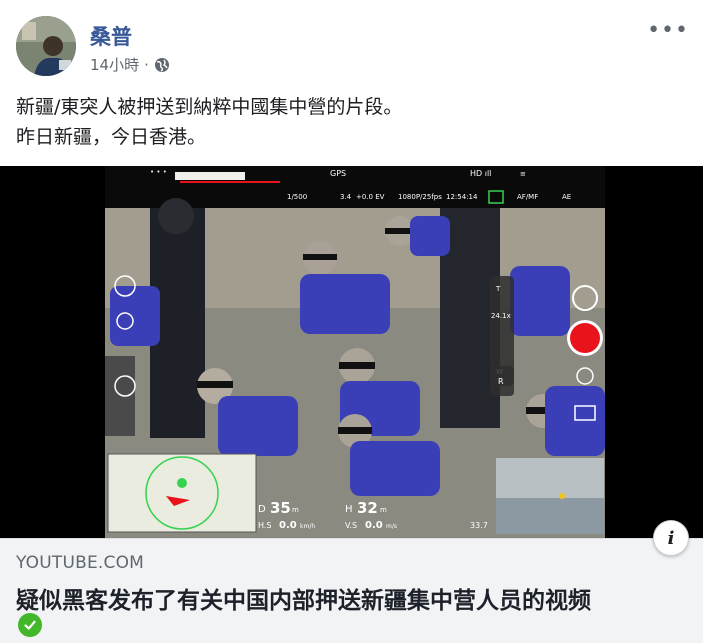 The image size is (703, 643). I want to click on hud-rec-time: 12:54:14, so click(462, 197).